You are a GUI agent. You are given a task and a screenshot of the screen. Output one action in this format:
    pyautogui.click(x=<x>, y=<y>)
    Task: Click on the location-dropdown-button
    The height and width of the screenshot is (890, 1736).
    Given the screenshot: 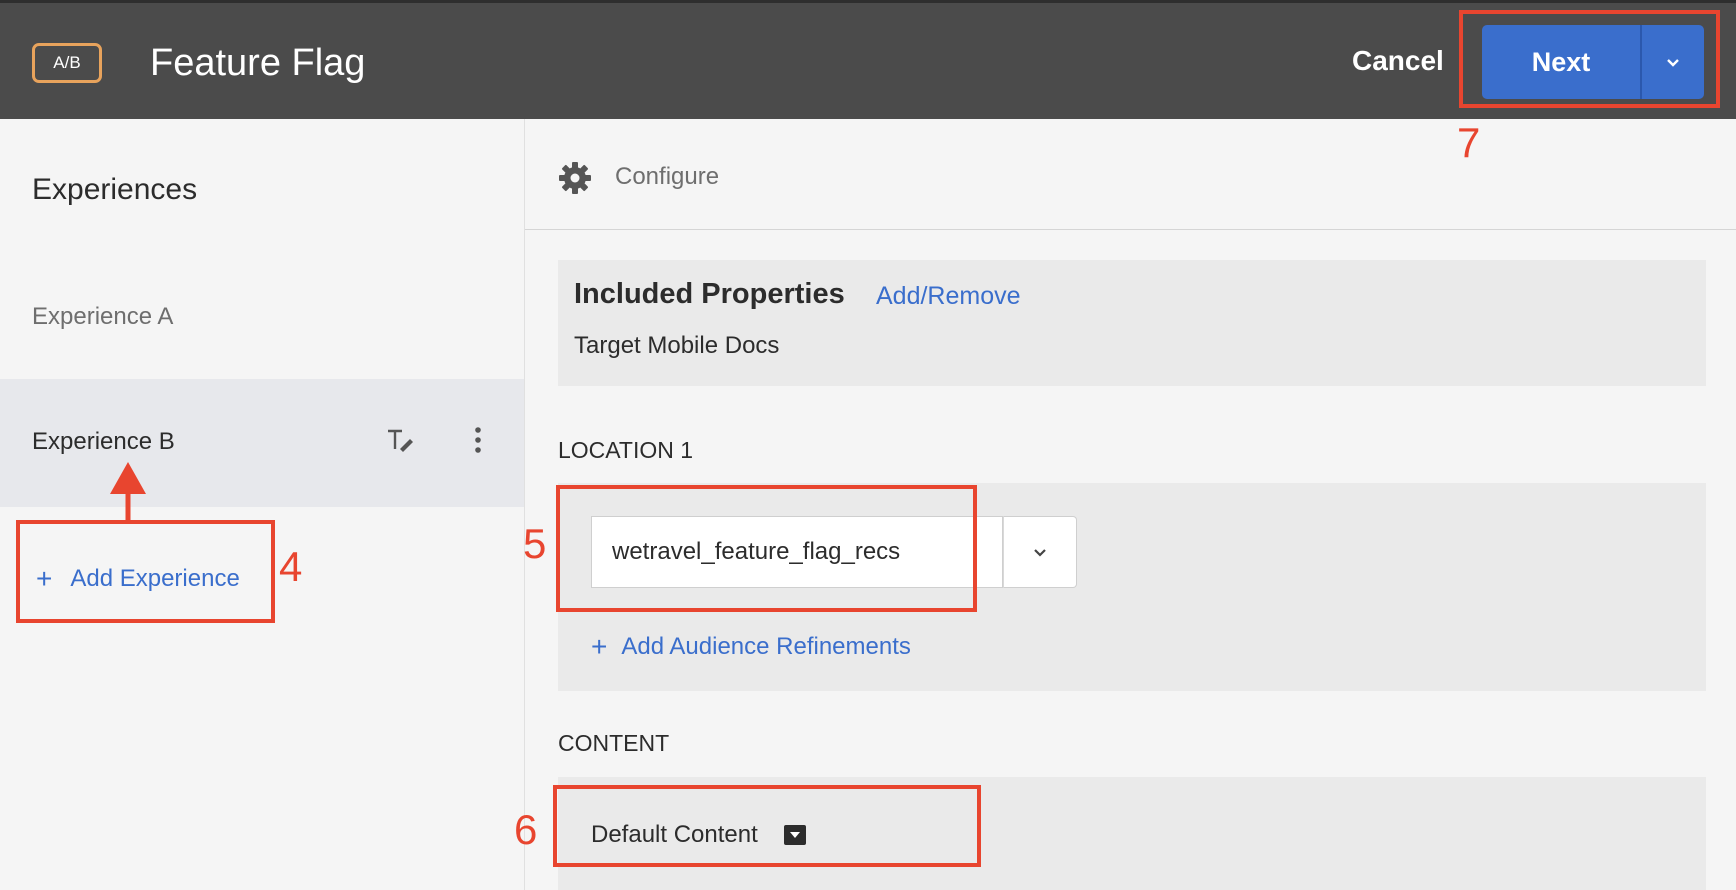 What is the action you would take?
    pyautogui.click(x=1040, y=552)
    